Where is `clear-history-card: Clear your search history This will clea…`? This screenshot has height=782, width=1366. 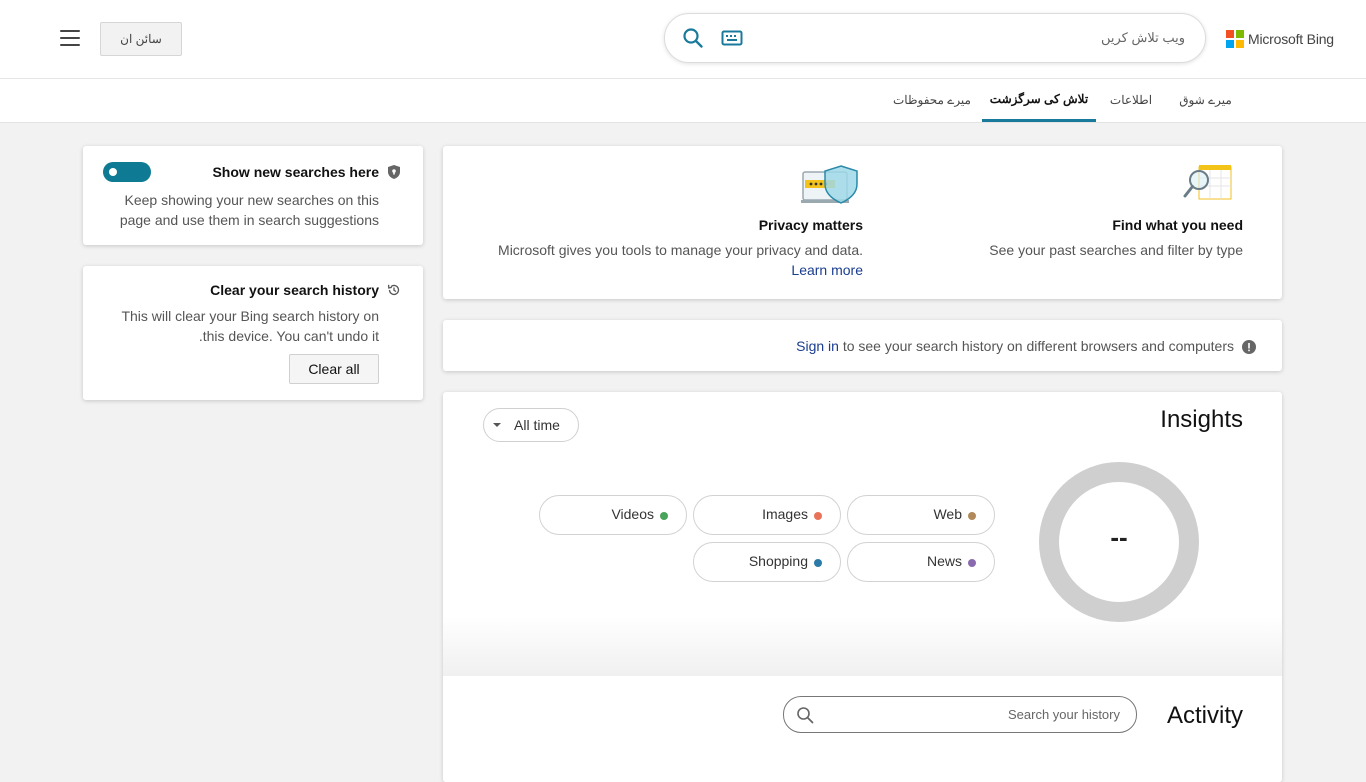 clear-history-card: Clear your search history This will clea… is located at coordinates (253, 333).